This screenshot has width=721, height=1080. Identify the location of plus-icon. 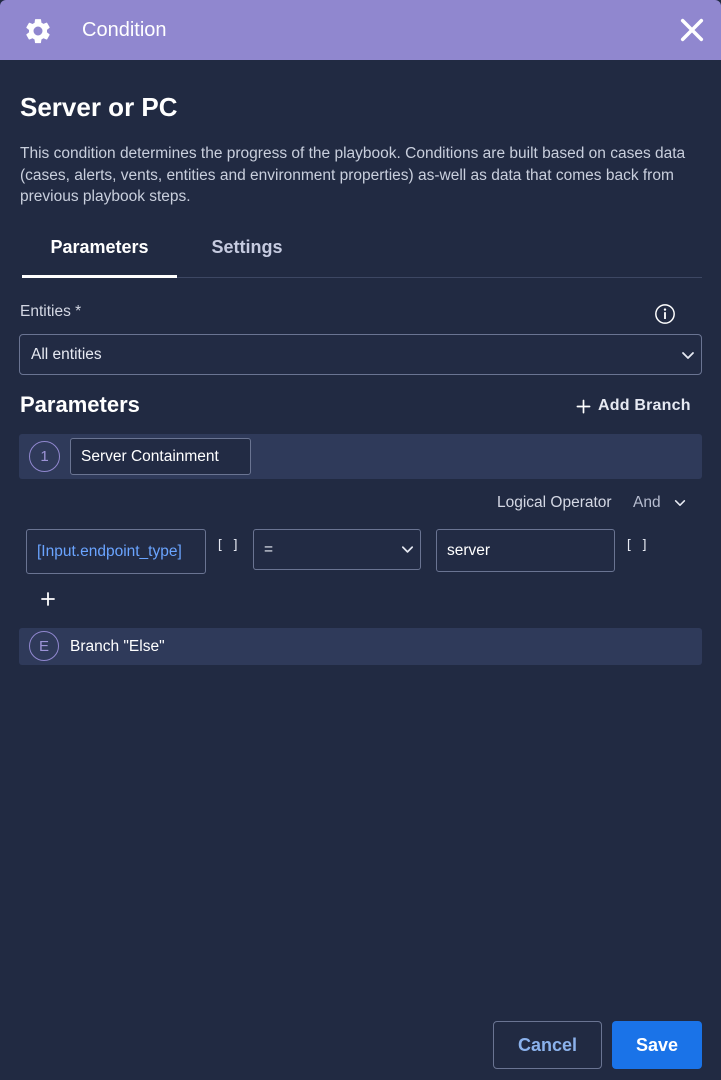
(583, 406).